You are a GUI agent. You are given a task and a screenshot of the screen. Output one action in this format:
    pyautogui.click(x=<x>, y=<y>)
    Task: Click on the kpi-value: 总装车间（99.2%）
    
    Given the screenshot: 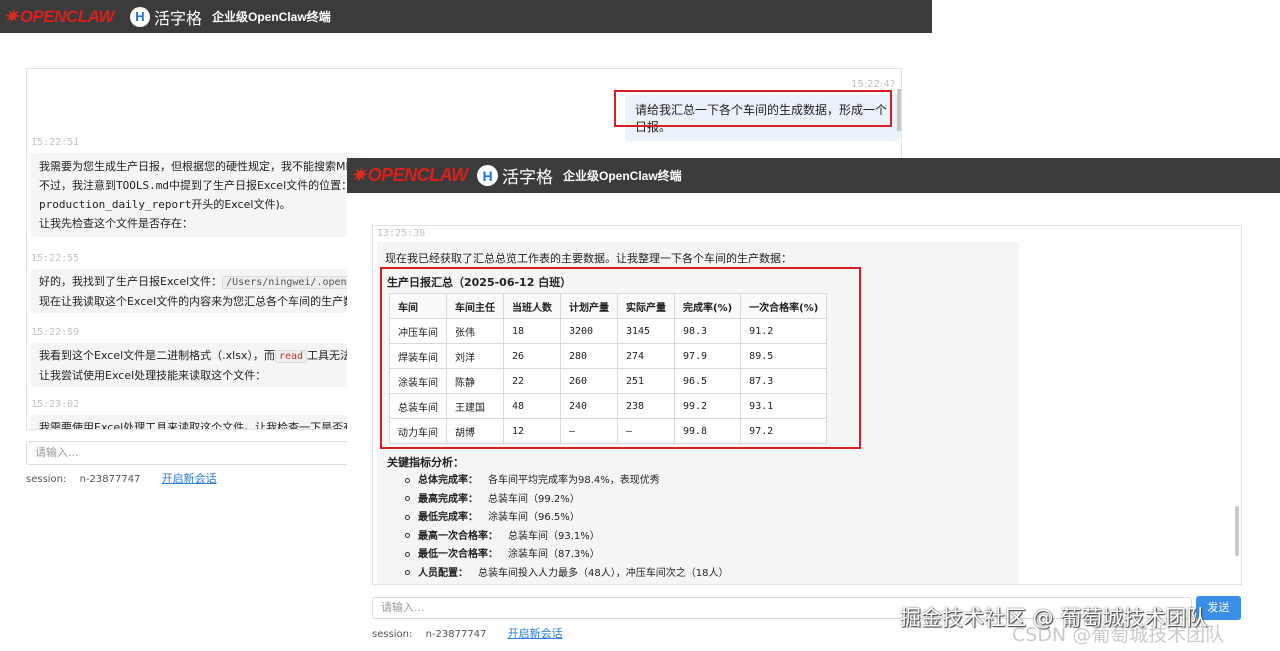 What is the action you would take?
    pyautogui.click(x=534, y=499)
    